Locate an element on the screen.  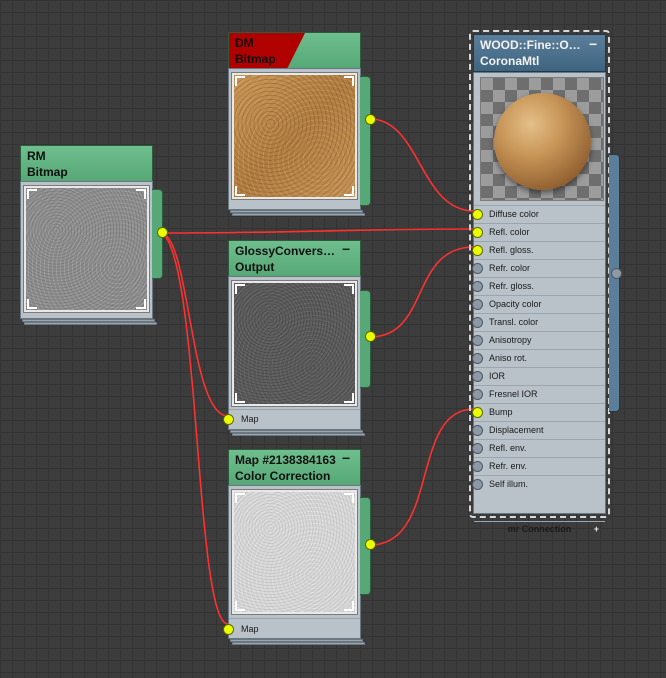
material-slot-label: Diffuse color is located at coordinates (514, 214).